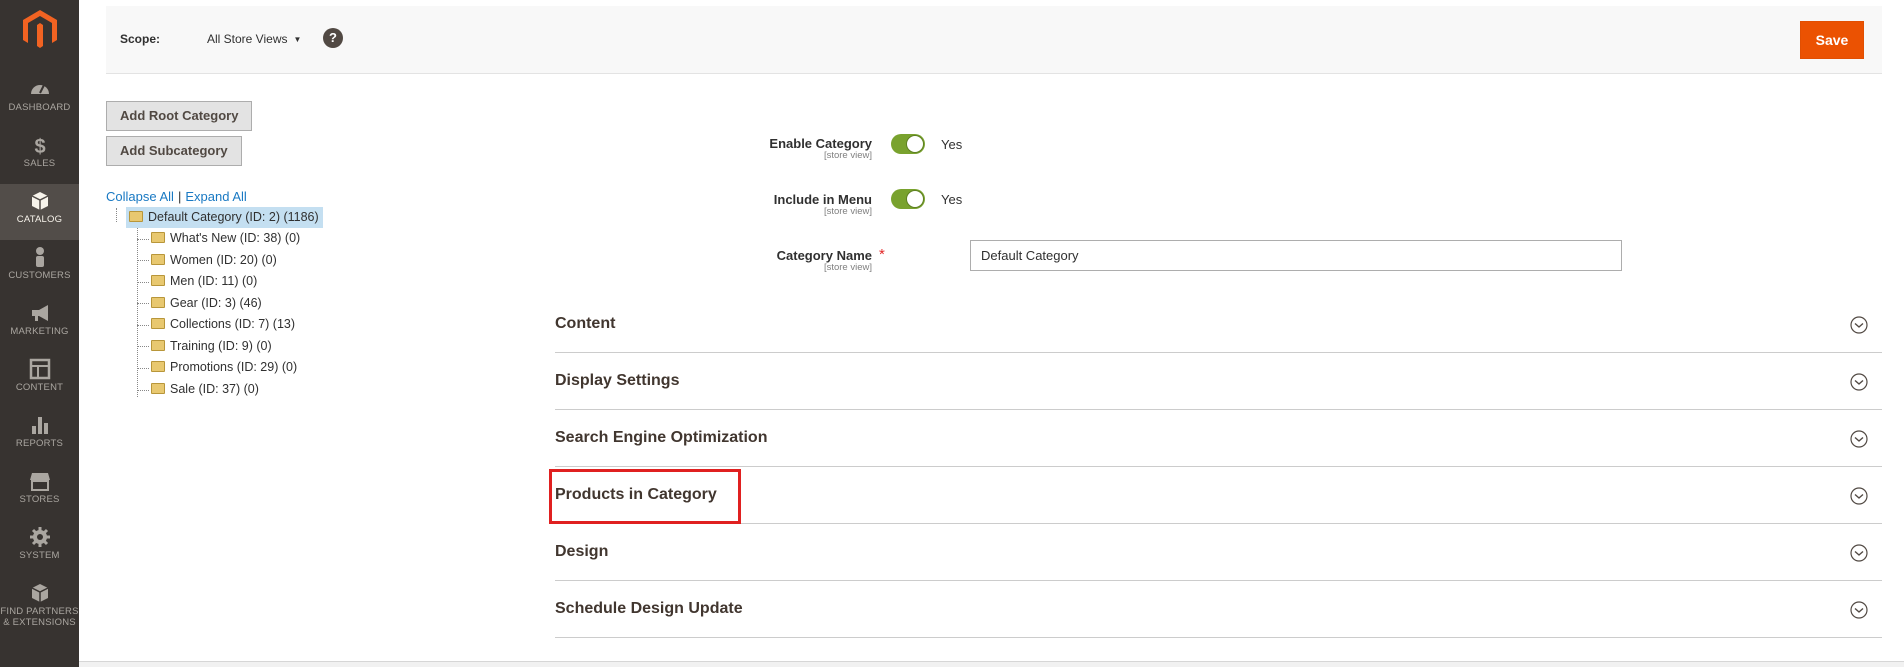 This screenshot has width=1904, height=667. I want to click on tree-node-label: Training (ID: 9) (0), so click(221, 346).